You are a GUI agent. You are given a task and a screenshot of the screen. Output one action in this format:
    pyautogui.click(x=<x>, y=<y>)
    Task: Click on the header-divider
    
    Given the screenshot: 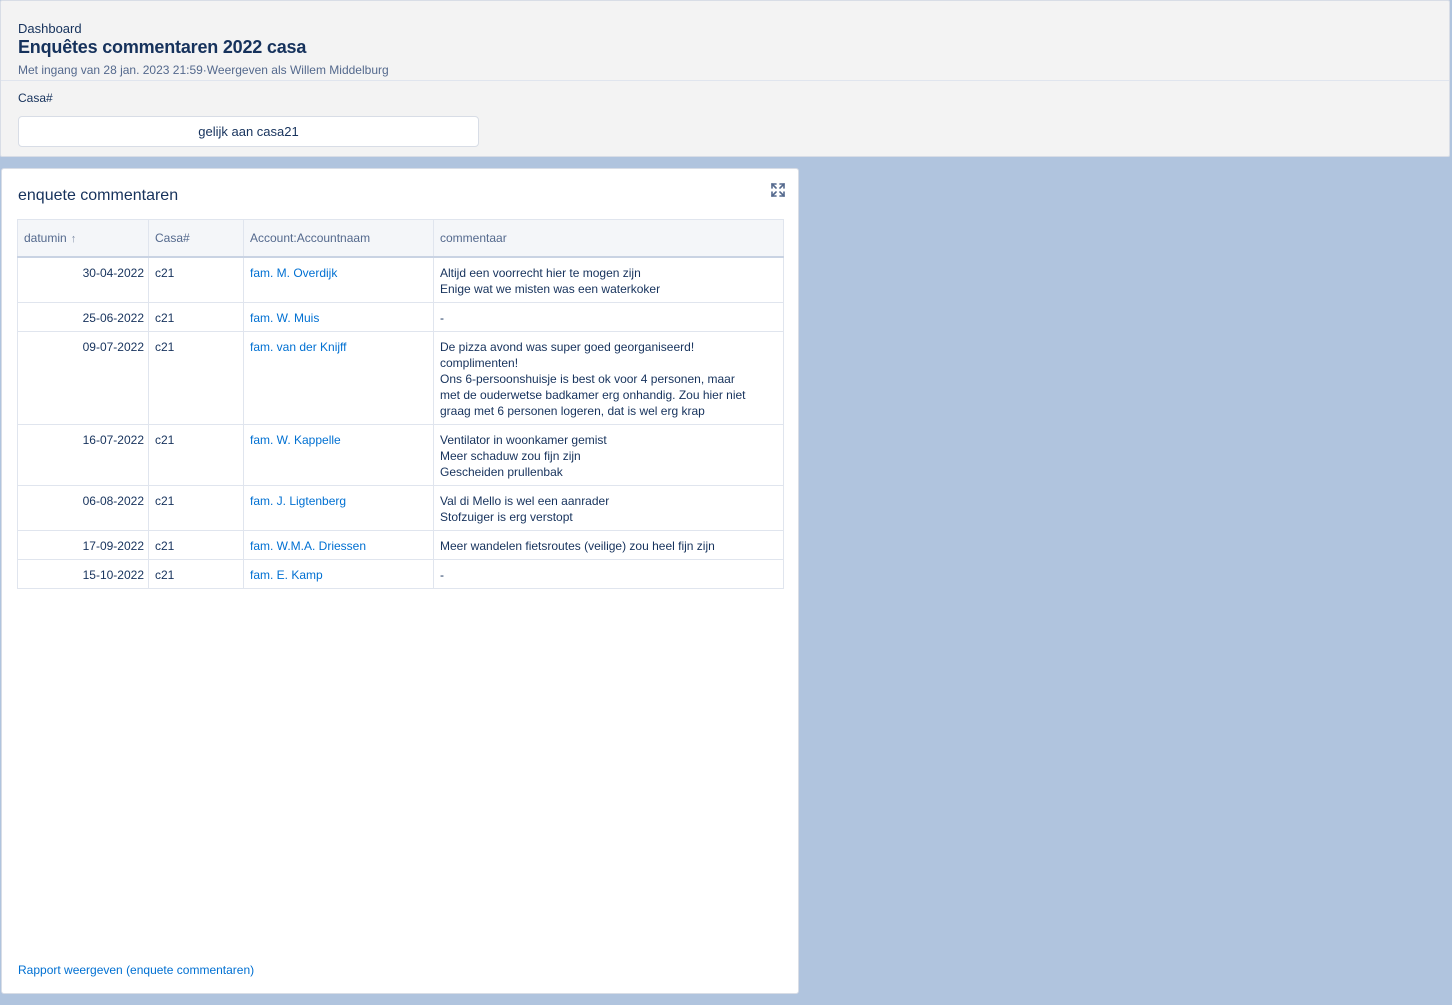 What is the action you would take?
    pyautogui.click(x=725, y=80)
    